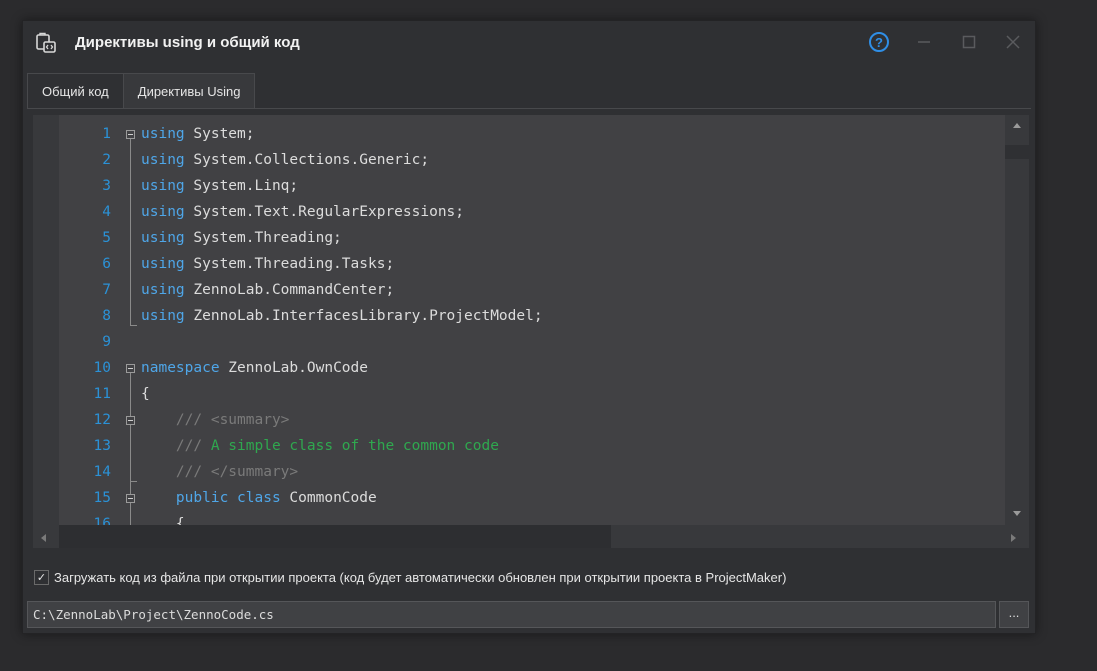 This screenshot has width=1097, height=671. I want to click on vertical-scrollbar, so click(1017, 320).